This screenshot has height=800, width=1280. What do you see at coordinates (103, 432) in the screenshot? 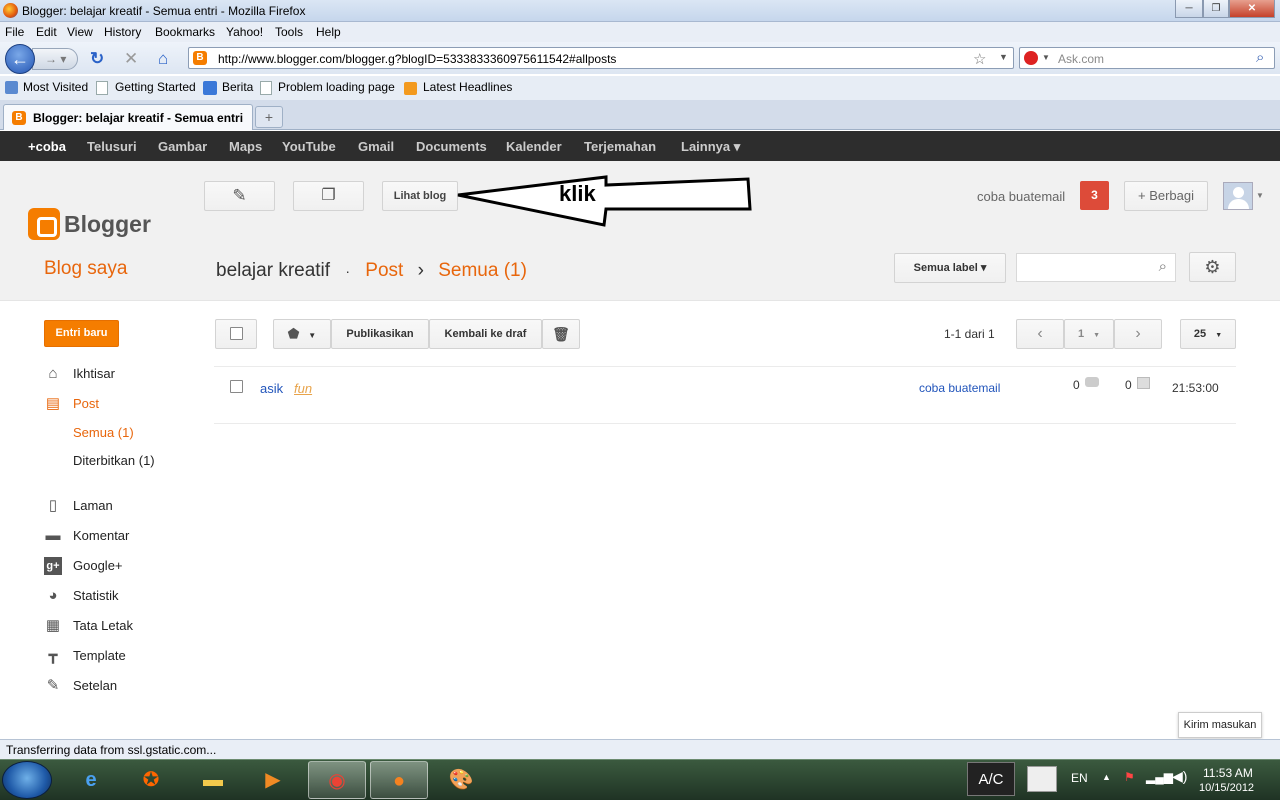
I see `nav-semua: Semua (1)` at bounding box center [103, 432].